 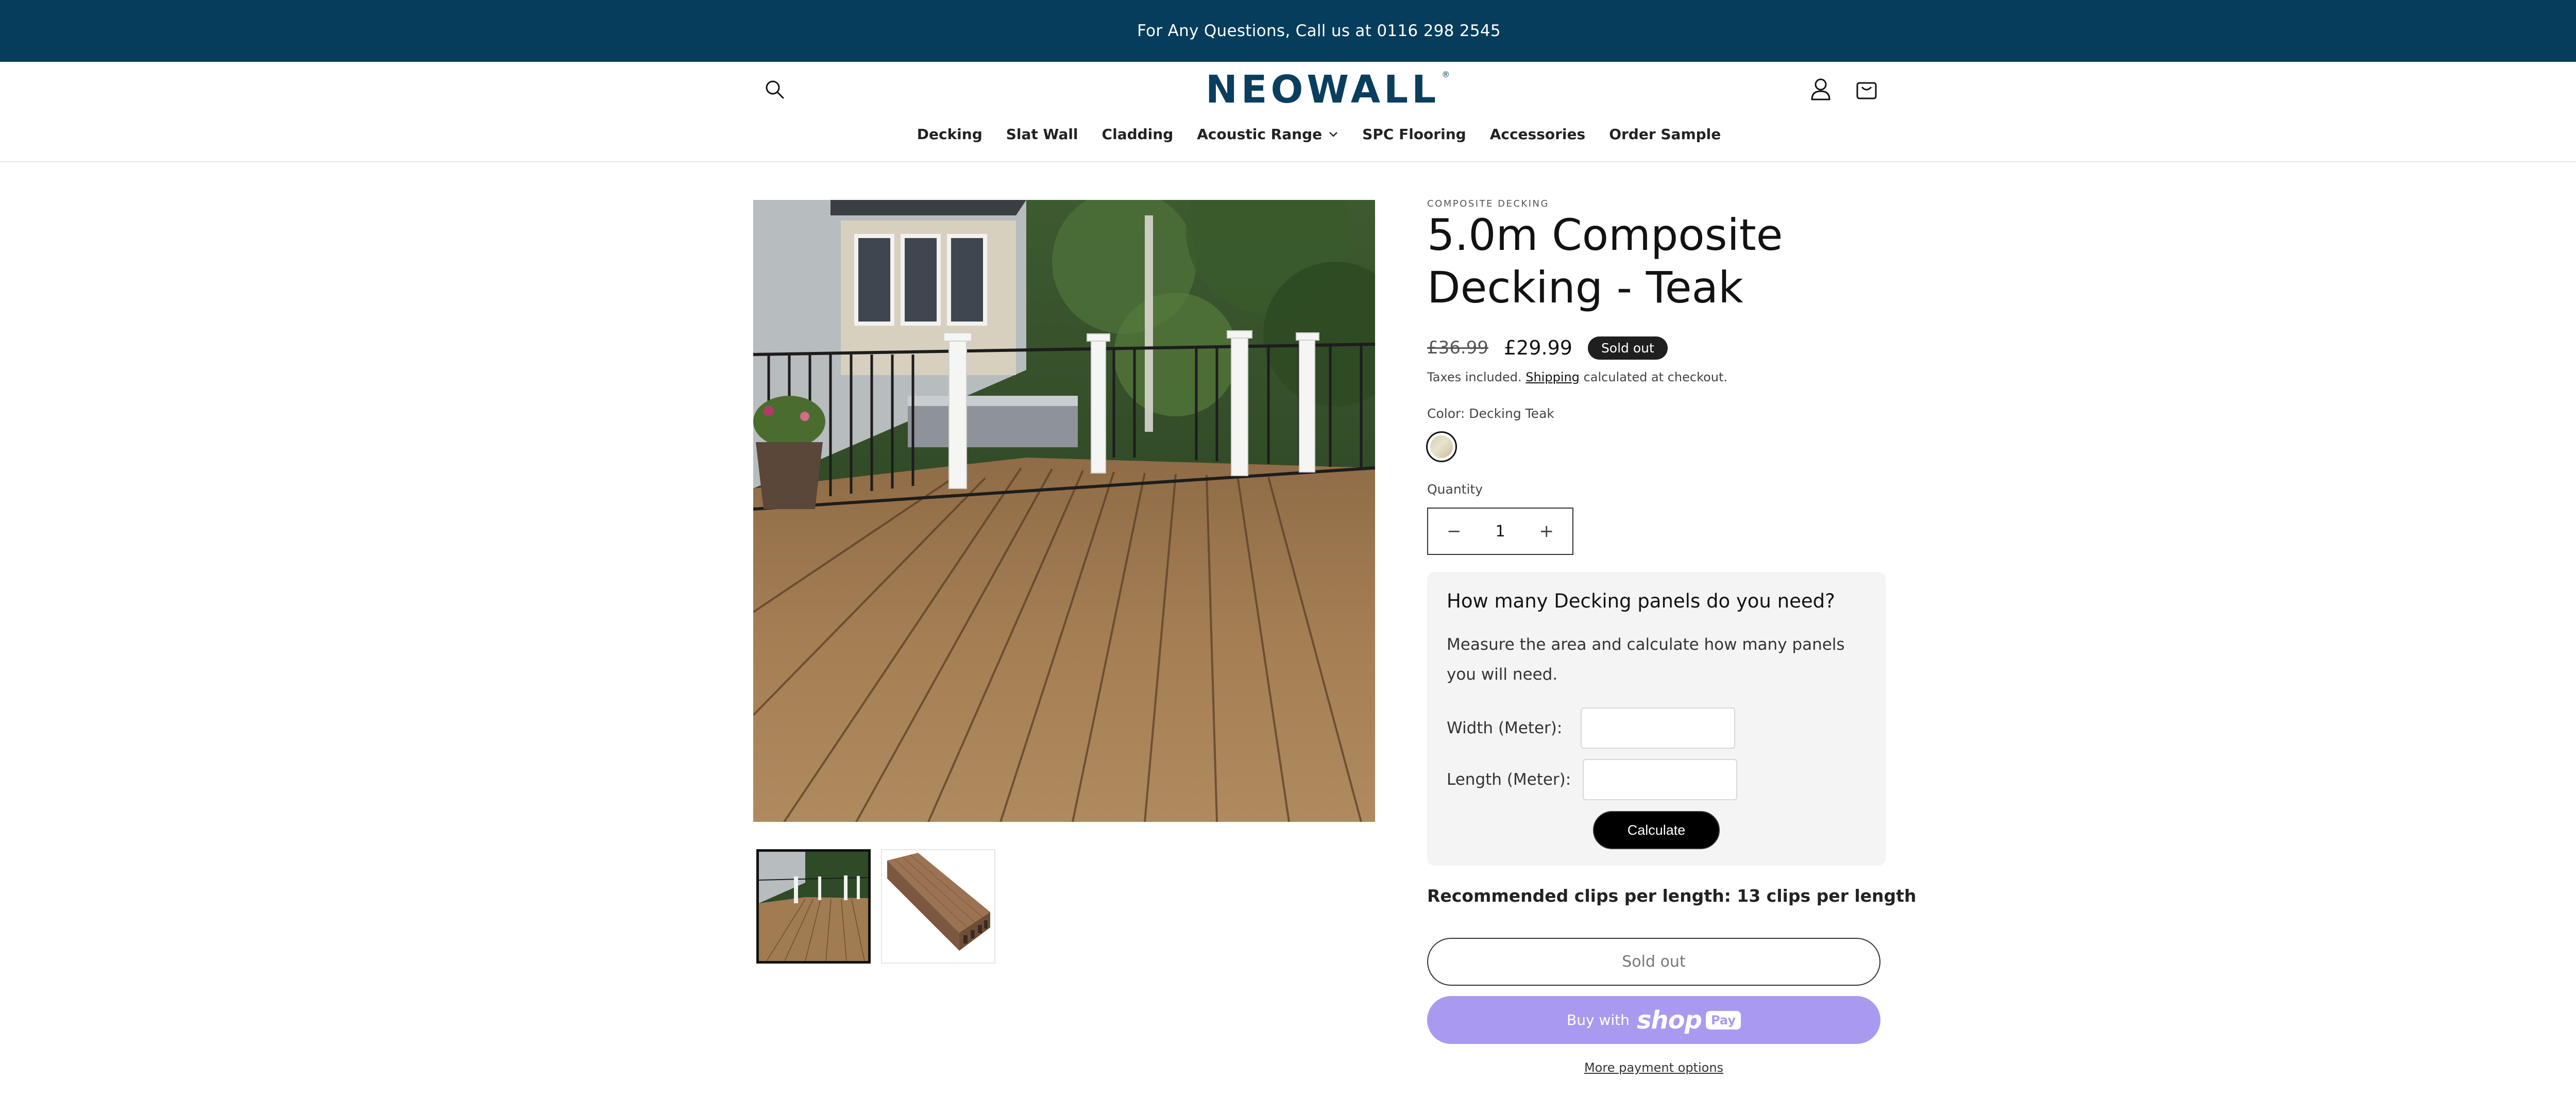 I want to click on product-vendor: COMPOSITE DECKING, so click(x=1488, y=203).